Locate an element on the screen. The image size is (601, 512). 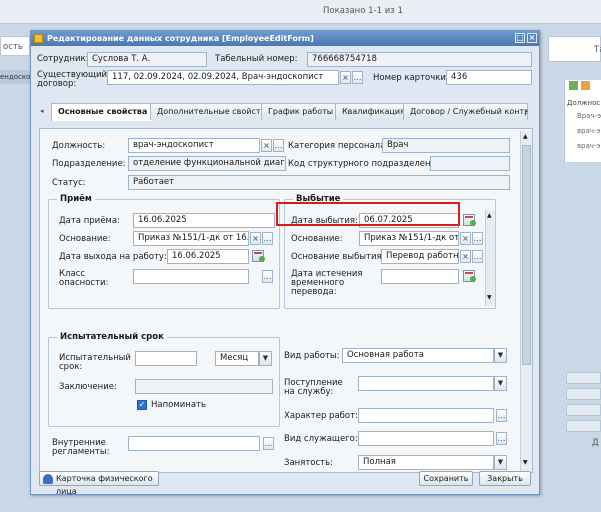
probation-term-field is located at coordinates (166, 358).